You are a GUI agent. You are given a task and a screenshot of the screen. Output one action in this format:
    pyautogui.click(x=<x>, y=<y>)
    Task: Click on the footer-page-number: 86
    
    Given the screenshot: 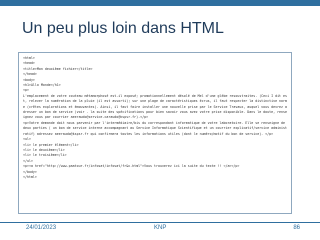 What is the action you would take?
    pyautogui.click(x=296, y=228)
    